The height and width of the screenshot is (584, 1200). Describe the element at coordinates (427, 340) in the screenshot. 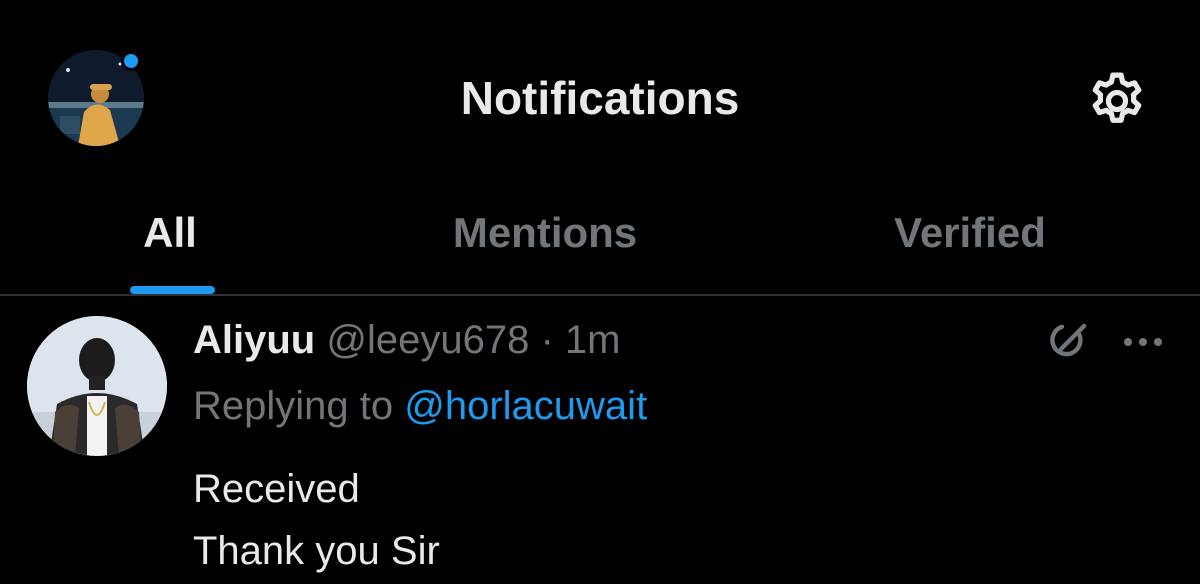

I see `author-handle: @leeyu678` at that location.